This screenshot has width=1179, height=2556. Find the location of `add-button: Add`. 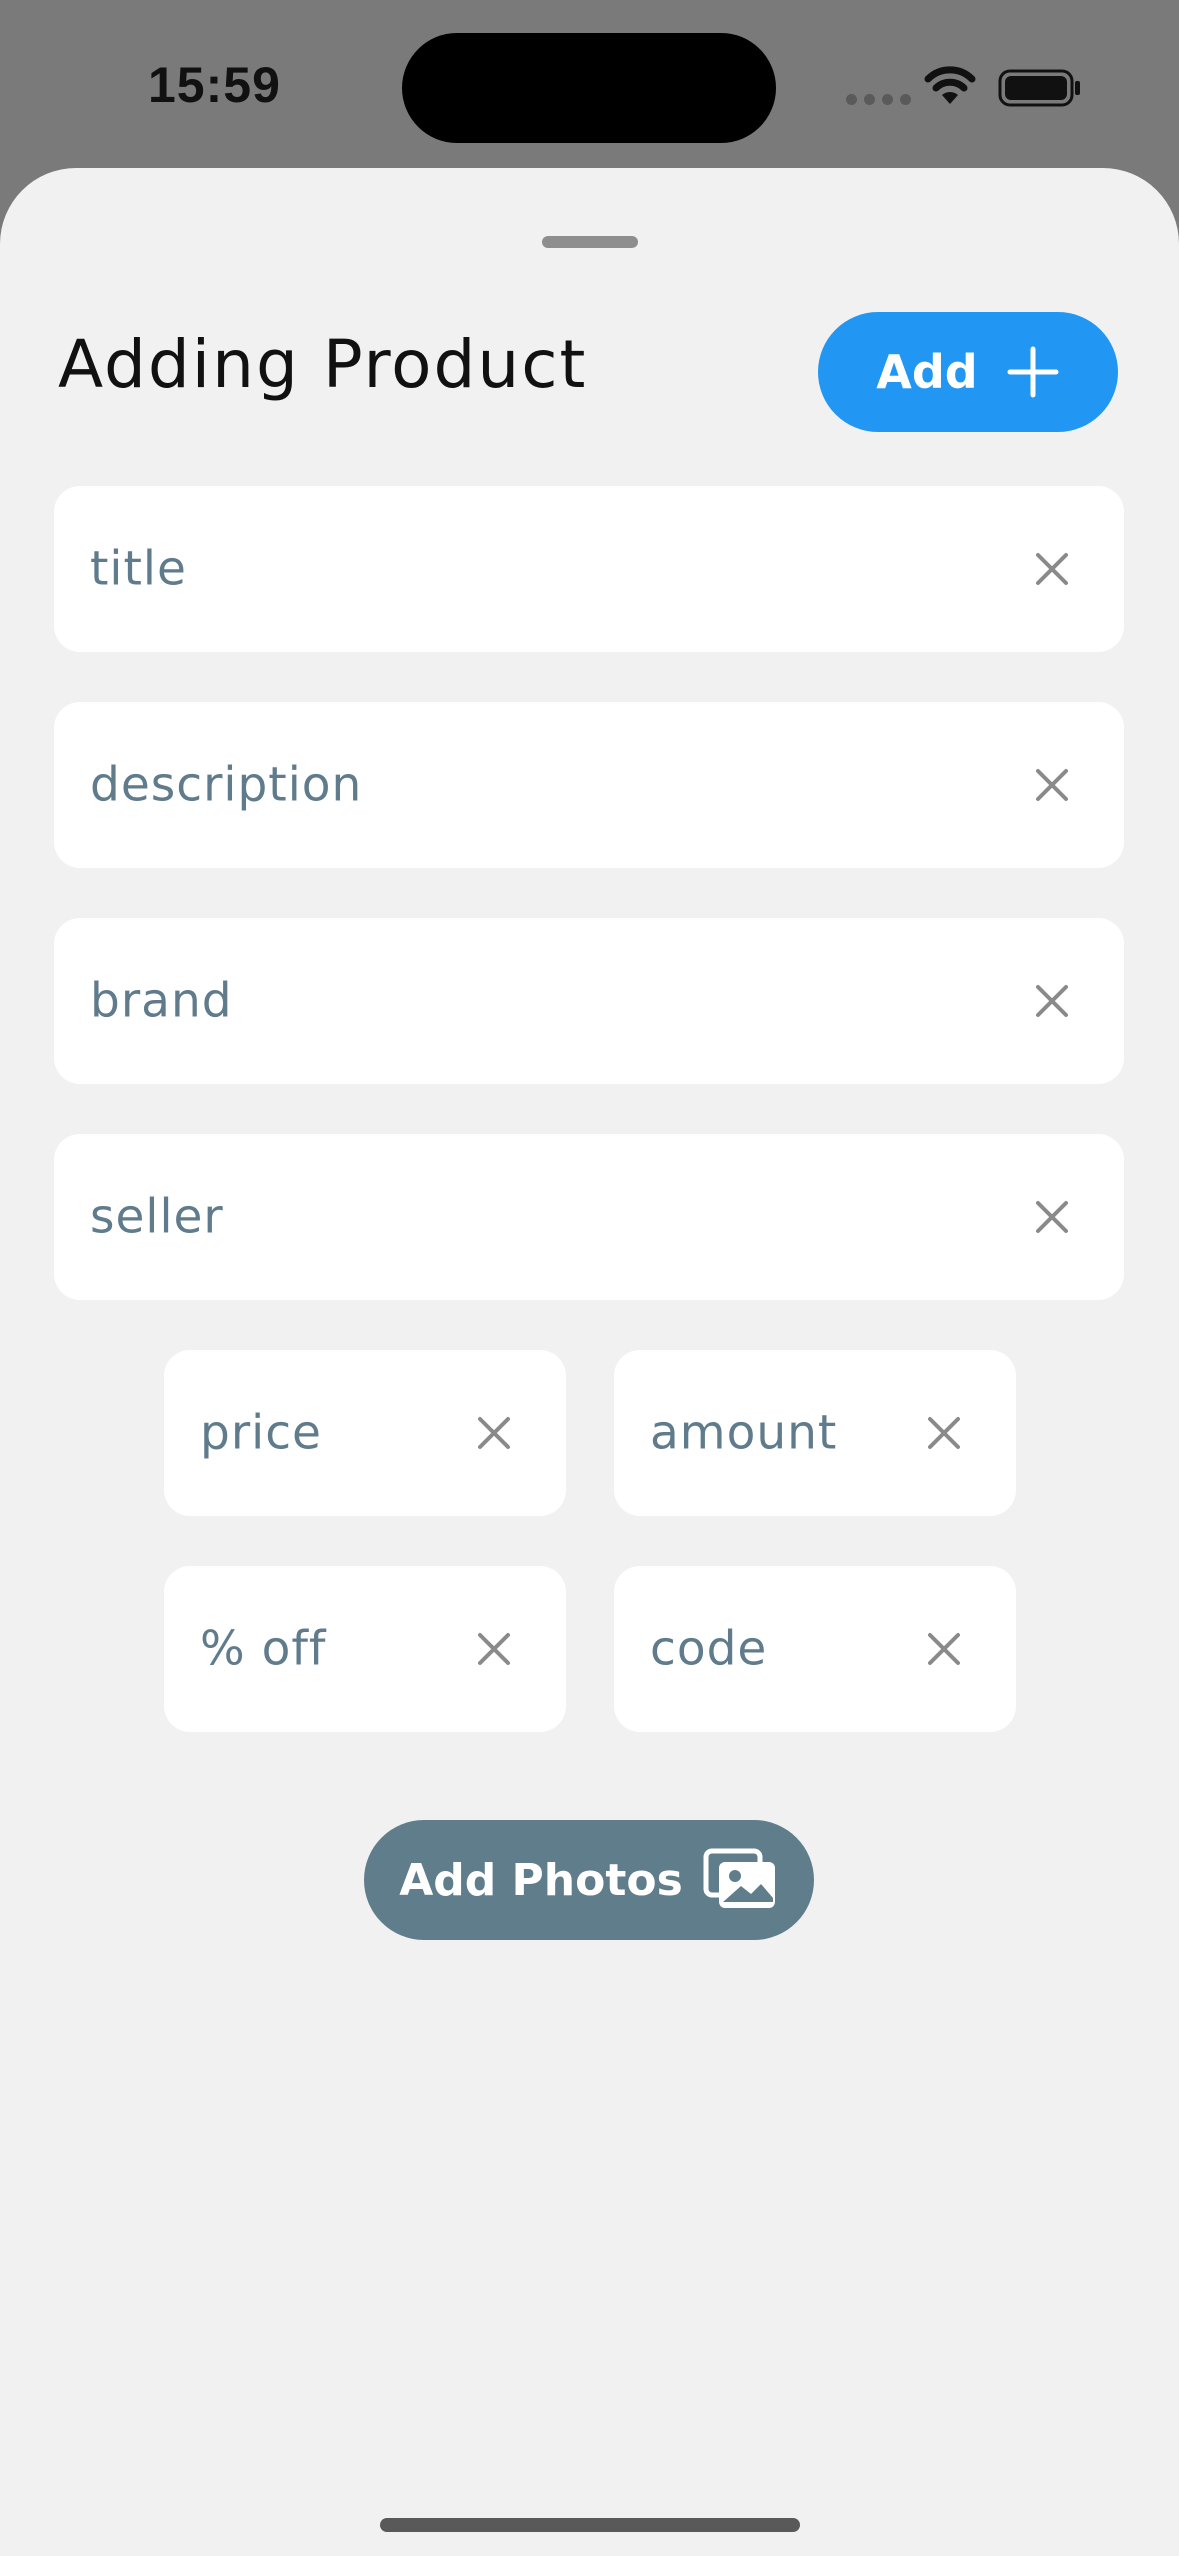

add-button: Add is located at coordinates (968, 372).